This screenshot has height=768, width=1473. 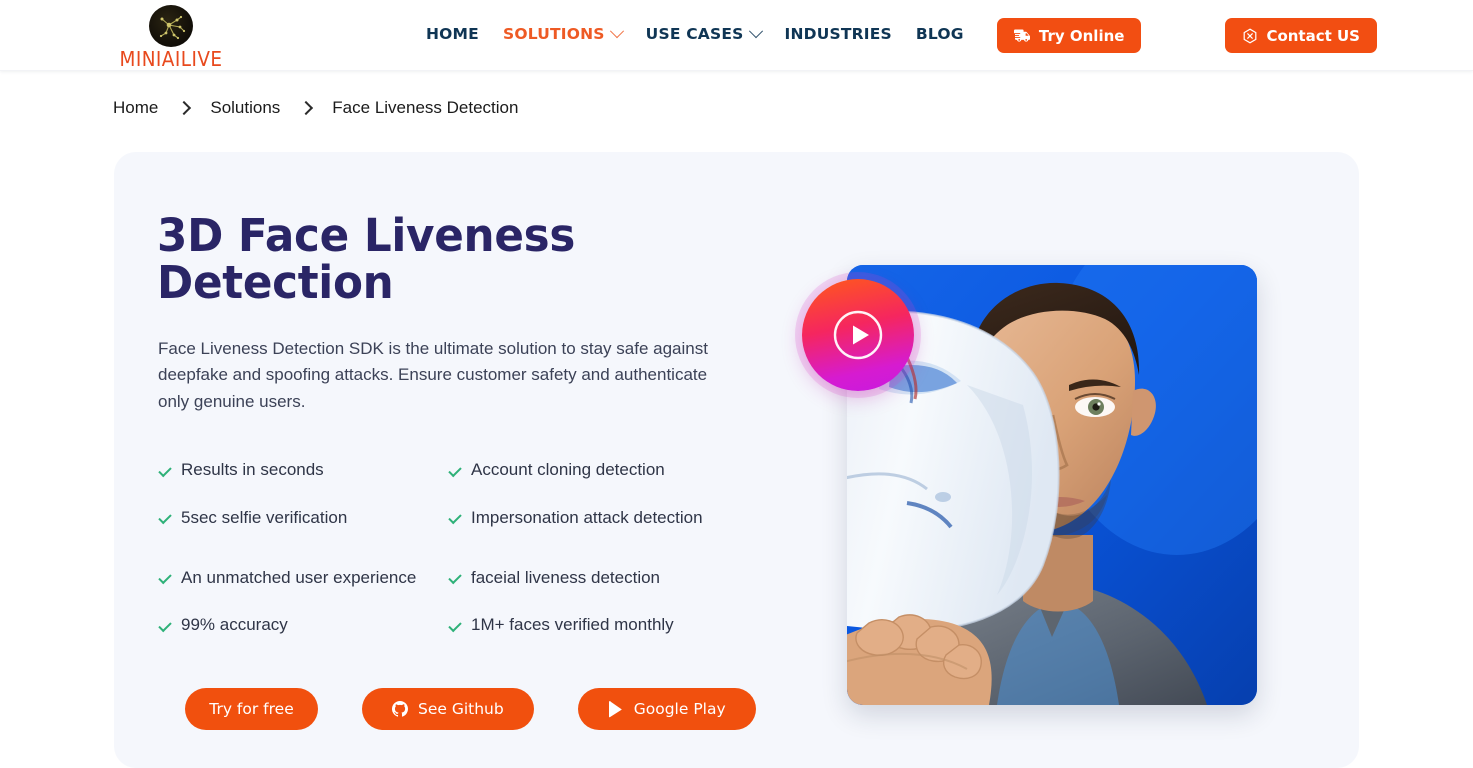 I want to click on feature-item: Account cloning detection, so click(x=593, y=470).